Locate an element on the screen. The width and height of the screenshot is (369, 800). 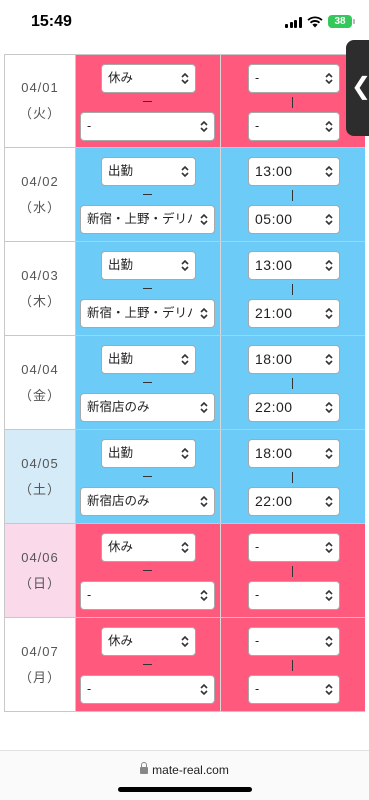
status-bar: 15:49 38 is located at coordinates (184, 23).